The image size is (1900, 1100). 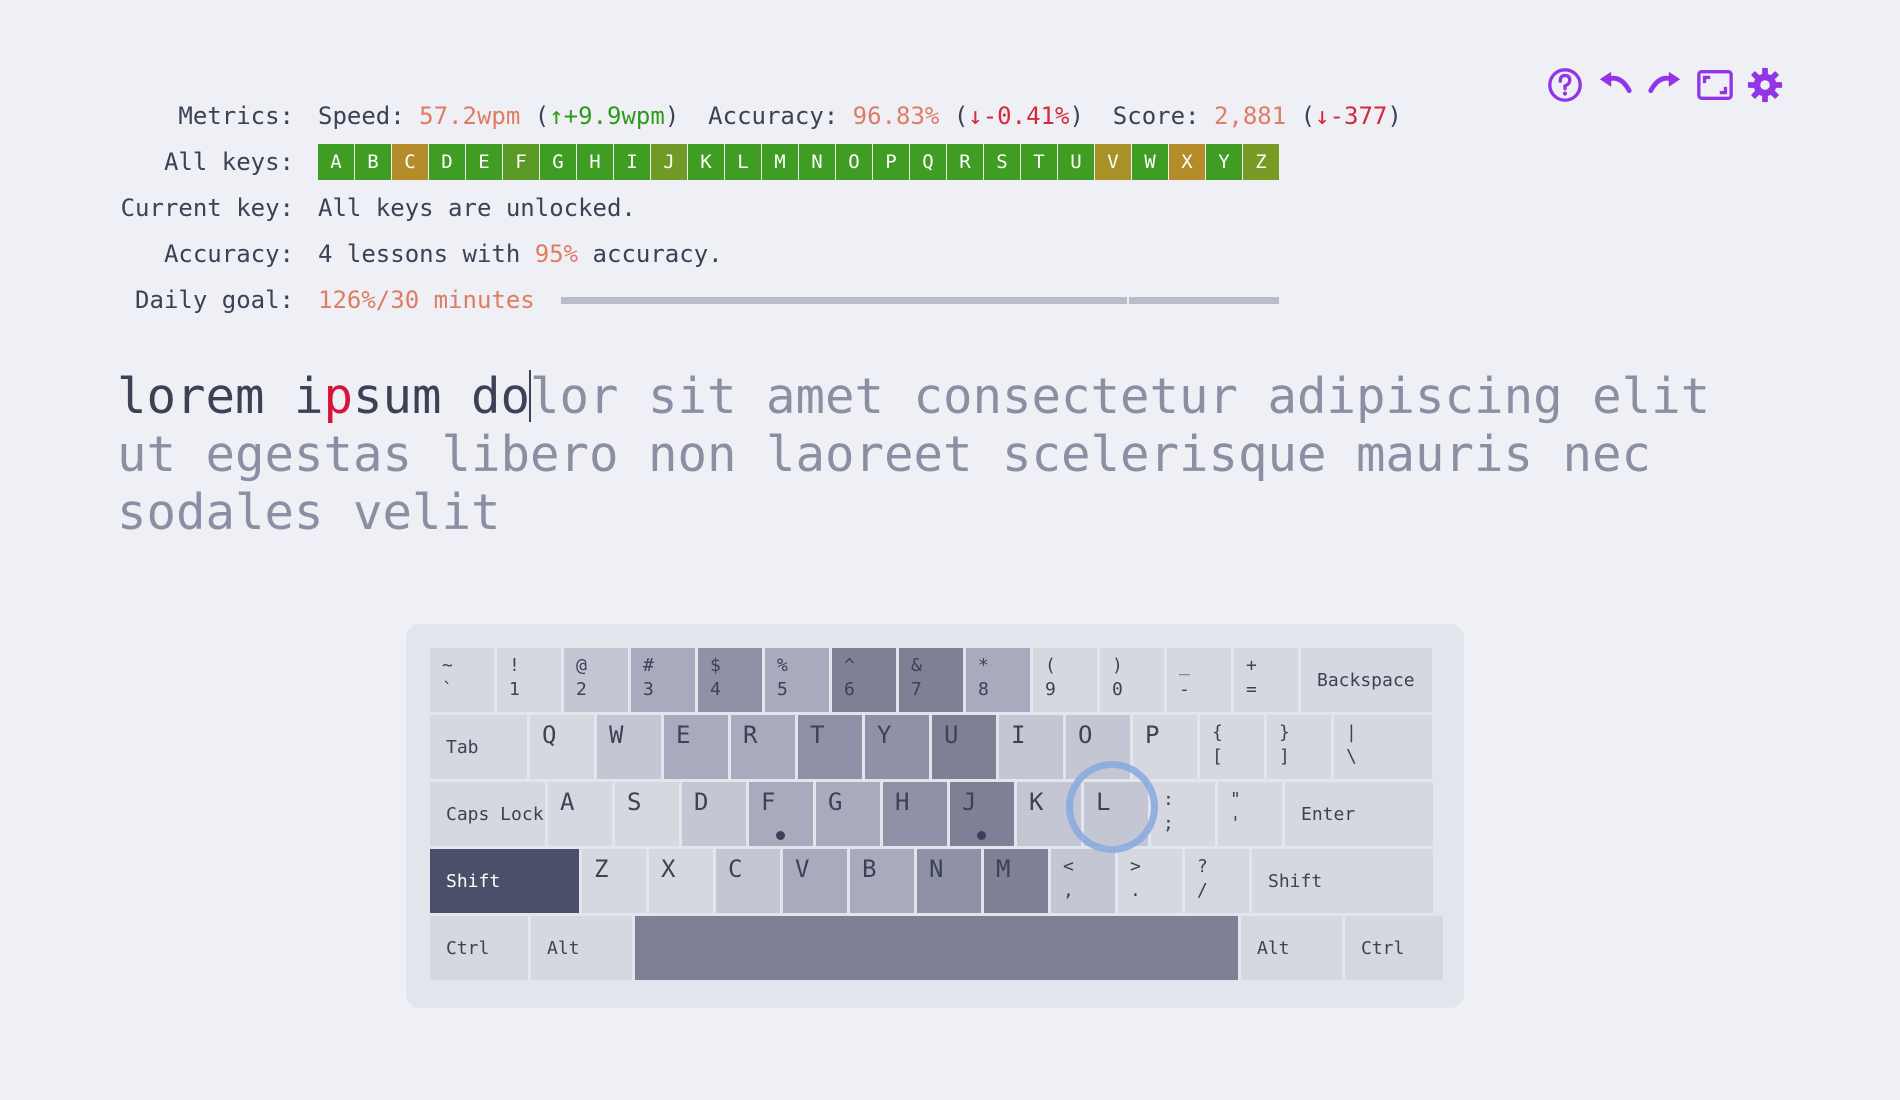 I want to click on key-e: E, so click(x=696, y=747).